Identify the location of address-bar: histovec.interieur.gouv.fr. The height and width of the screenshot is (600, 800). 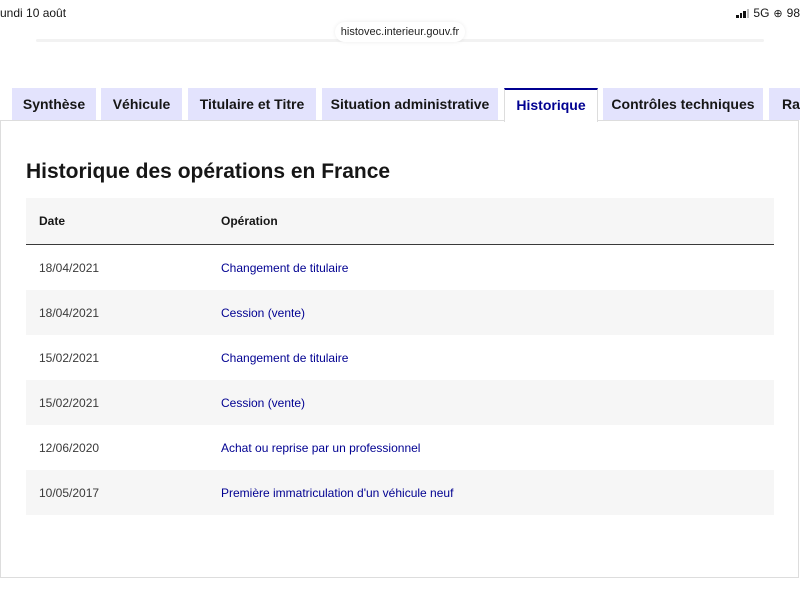
(400, 32).